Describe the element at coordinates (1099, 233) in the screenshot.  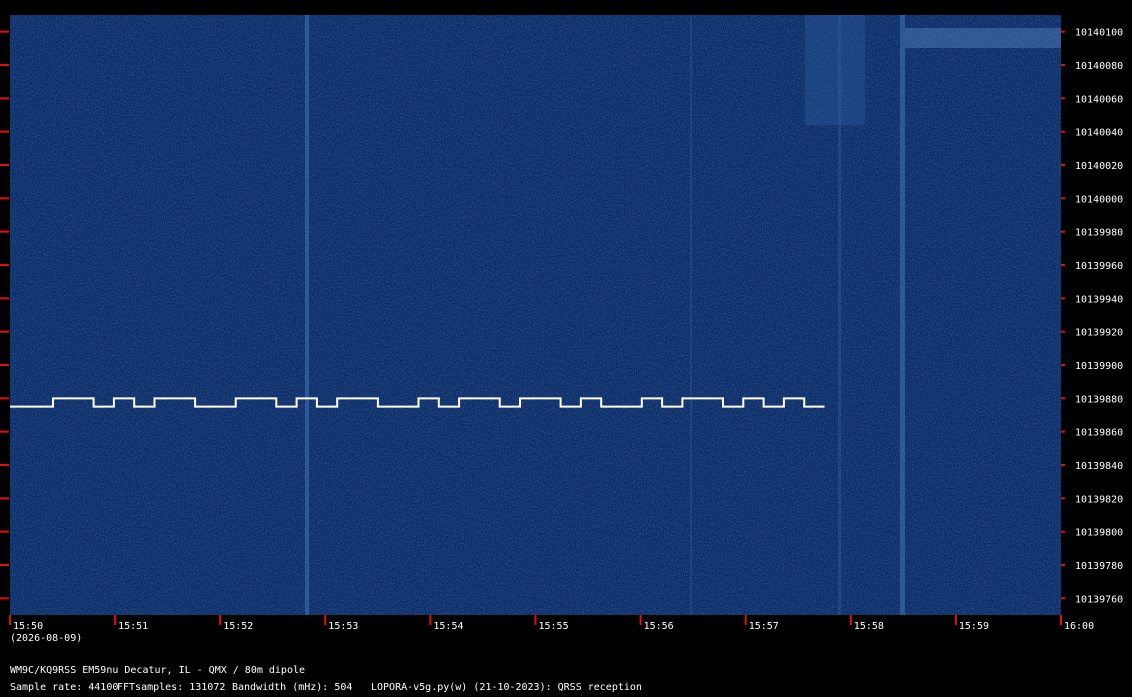
I see `freq-tick-label: 10139980` at that location.